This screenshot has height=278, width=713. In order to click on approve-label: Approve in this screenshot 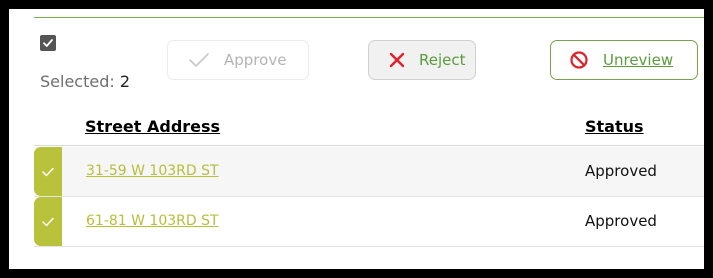, I will do `click(255, 60)`.